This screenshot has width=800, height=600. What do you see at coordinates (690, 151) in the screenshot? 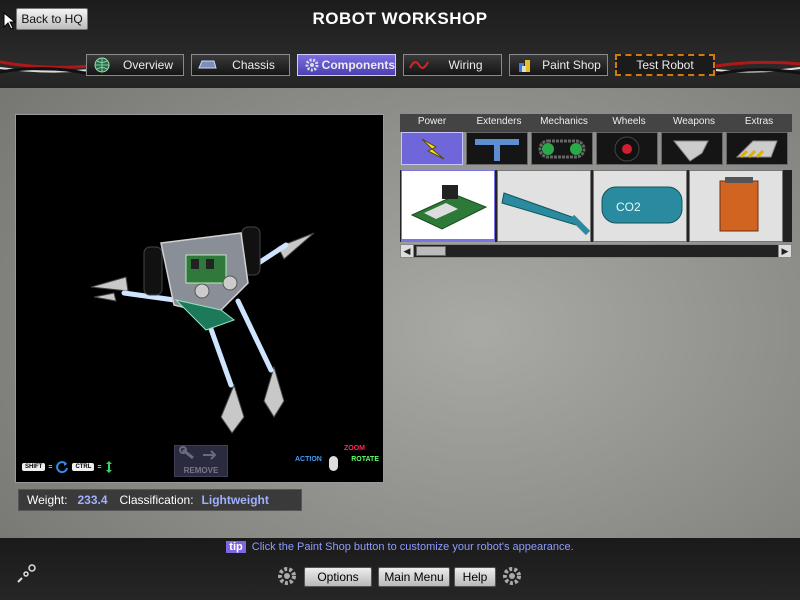
I see `blade-icon` at bounding box center [690, 151].